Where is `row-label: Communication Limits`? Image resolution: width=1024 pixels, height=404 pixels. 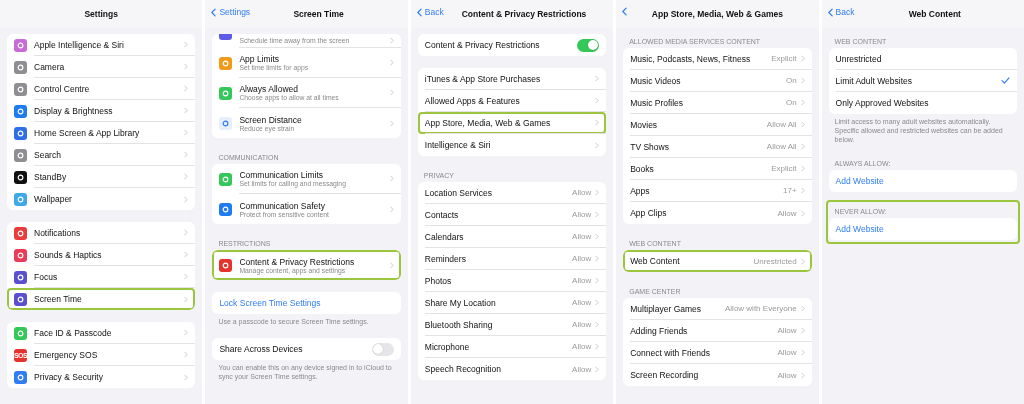
row-label: Communication Limits is located at coordinates (314, 175).